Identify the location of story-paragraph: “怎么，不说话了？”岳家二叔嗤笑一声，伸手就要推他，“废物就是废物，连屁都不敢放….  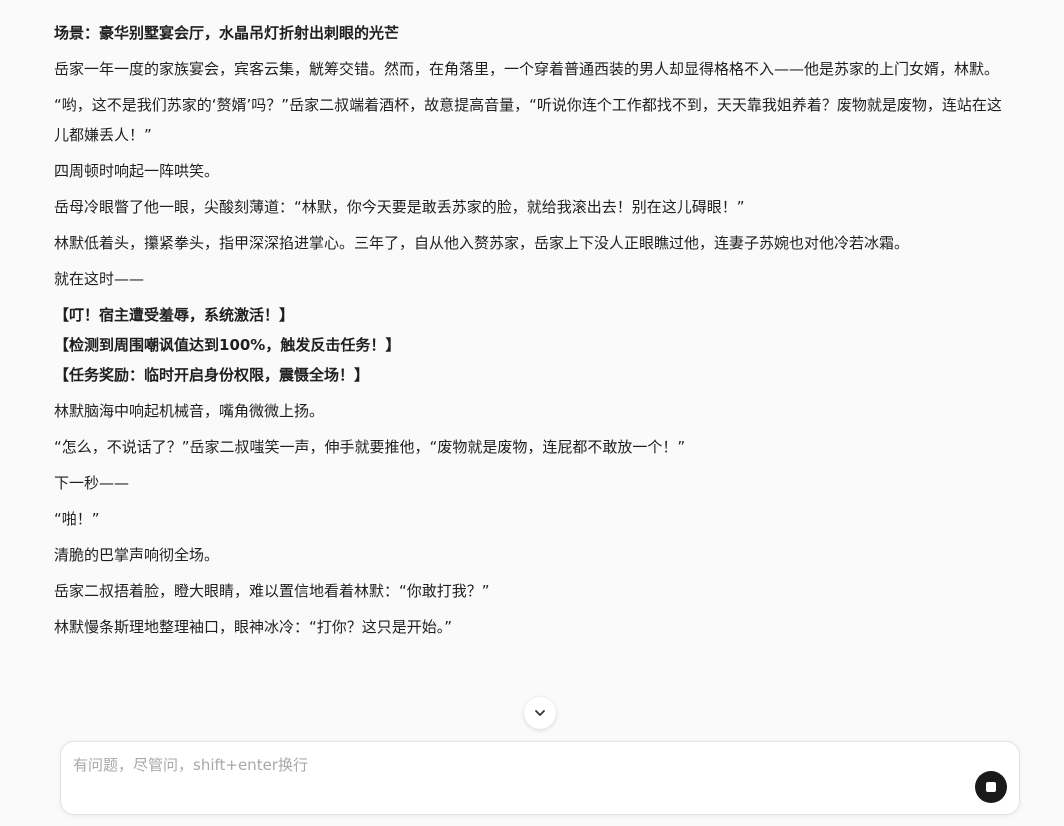
(370, 447).